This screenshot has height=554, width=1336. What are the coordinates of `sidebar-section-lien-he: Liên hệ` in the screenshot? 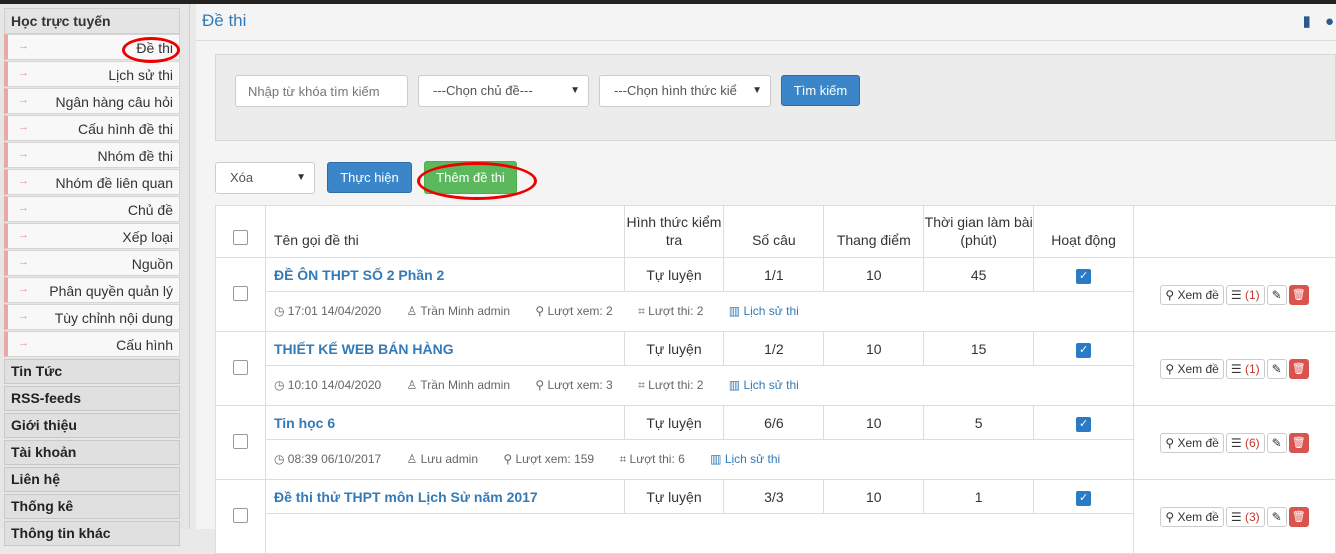 It's located at (92, 479).